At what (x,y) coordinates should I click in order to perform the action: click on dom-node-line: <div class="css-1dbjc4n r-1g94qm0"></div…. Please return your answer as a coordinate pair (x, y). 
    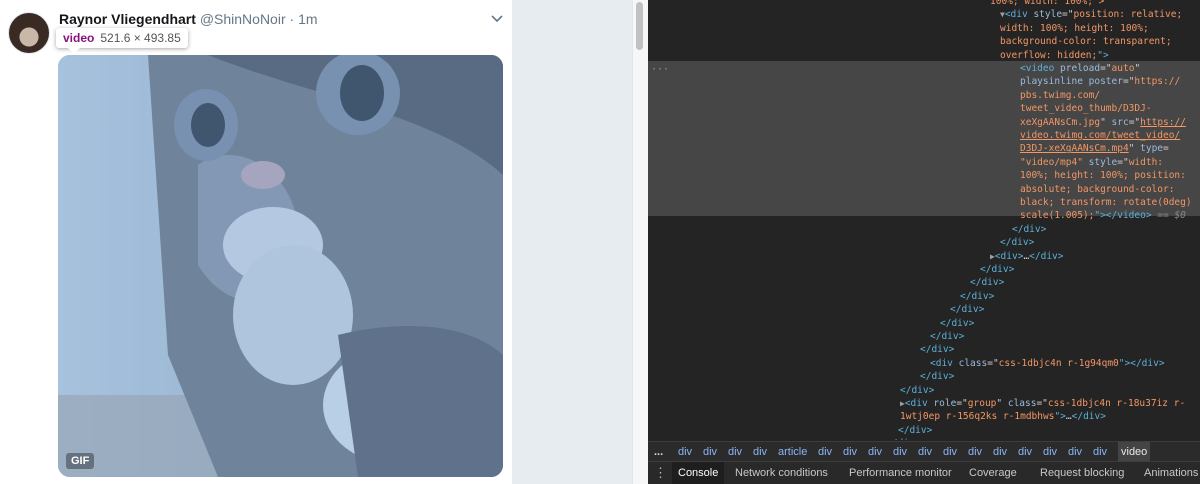
    Looking at the image, I should click on (1047, 363).